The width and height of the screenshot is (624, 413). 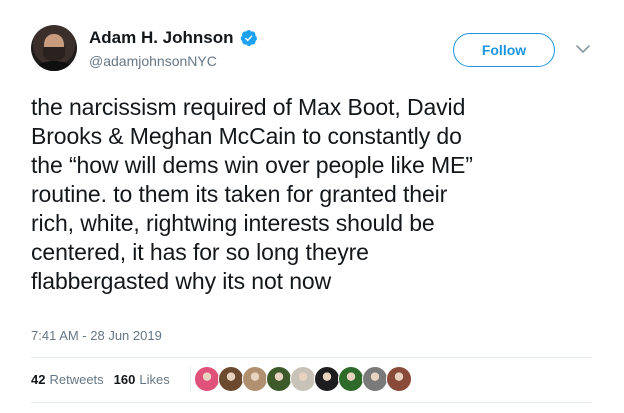 I want to click on likes-count: 160, so click(x=124, y=379).